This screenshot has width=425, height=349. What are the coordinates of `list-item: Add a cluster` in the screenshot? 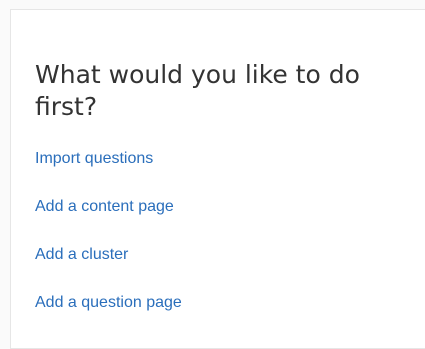 It's located at (108, 255).